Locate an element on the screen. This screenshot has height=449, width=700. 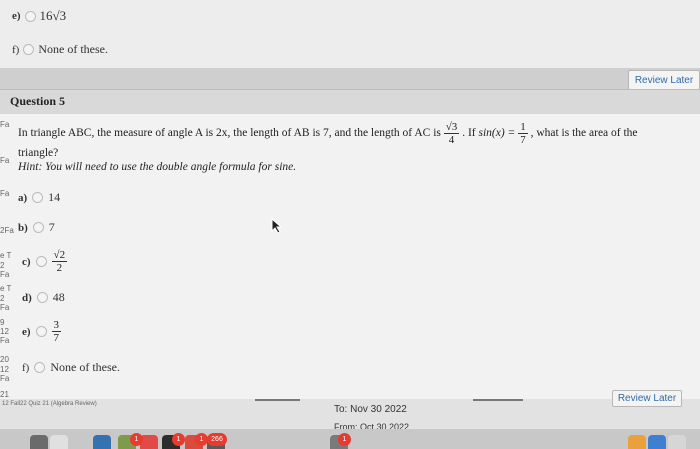
review-later-bottom-button: Review Later is located at coordinates (647, 398).